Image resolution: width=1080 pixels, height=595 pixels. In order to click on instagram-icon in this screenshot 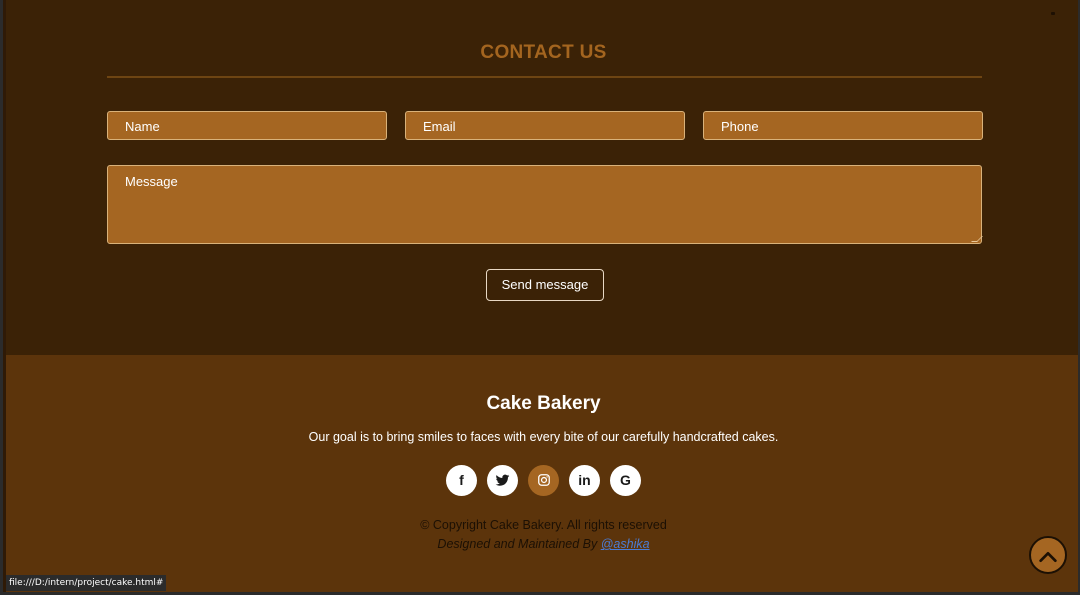, I will do `click(543, 480)`.